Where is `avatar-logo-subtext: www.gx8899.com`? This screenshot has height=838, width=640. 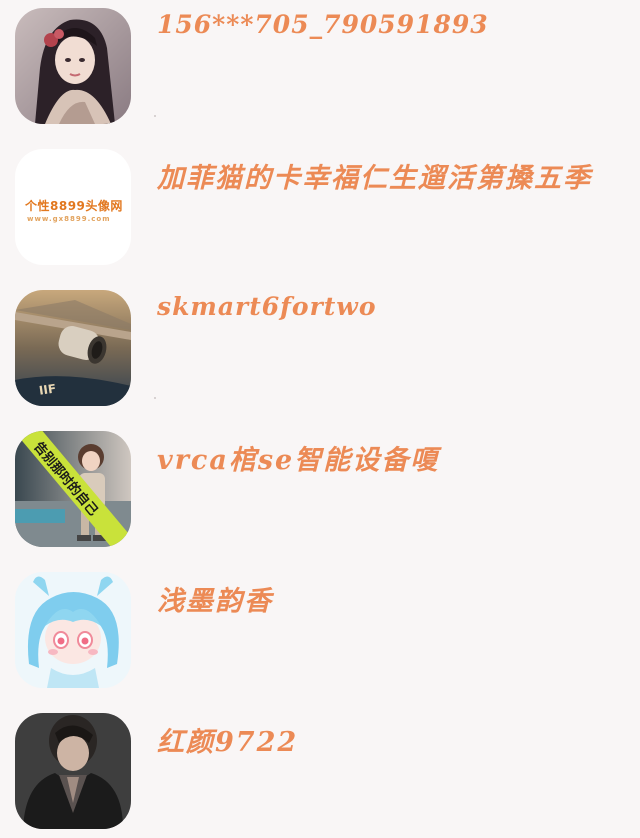
avatar-logo-subtext: www.gx8899.com is located at coordinates (69, 219).